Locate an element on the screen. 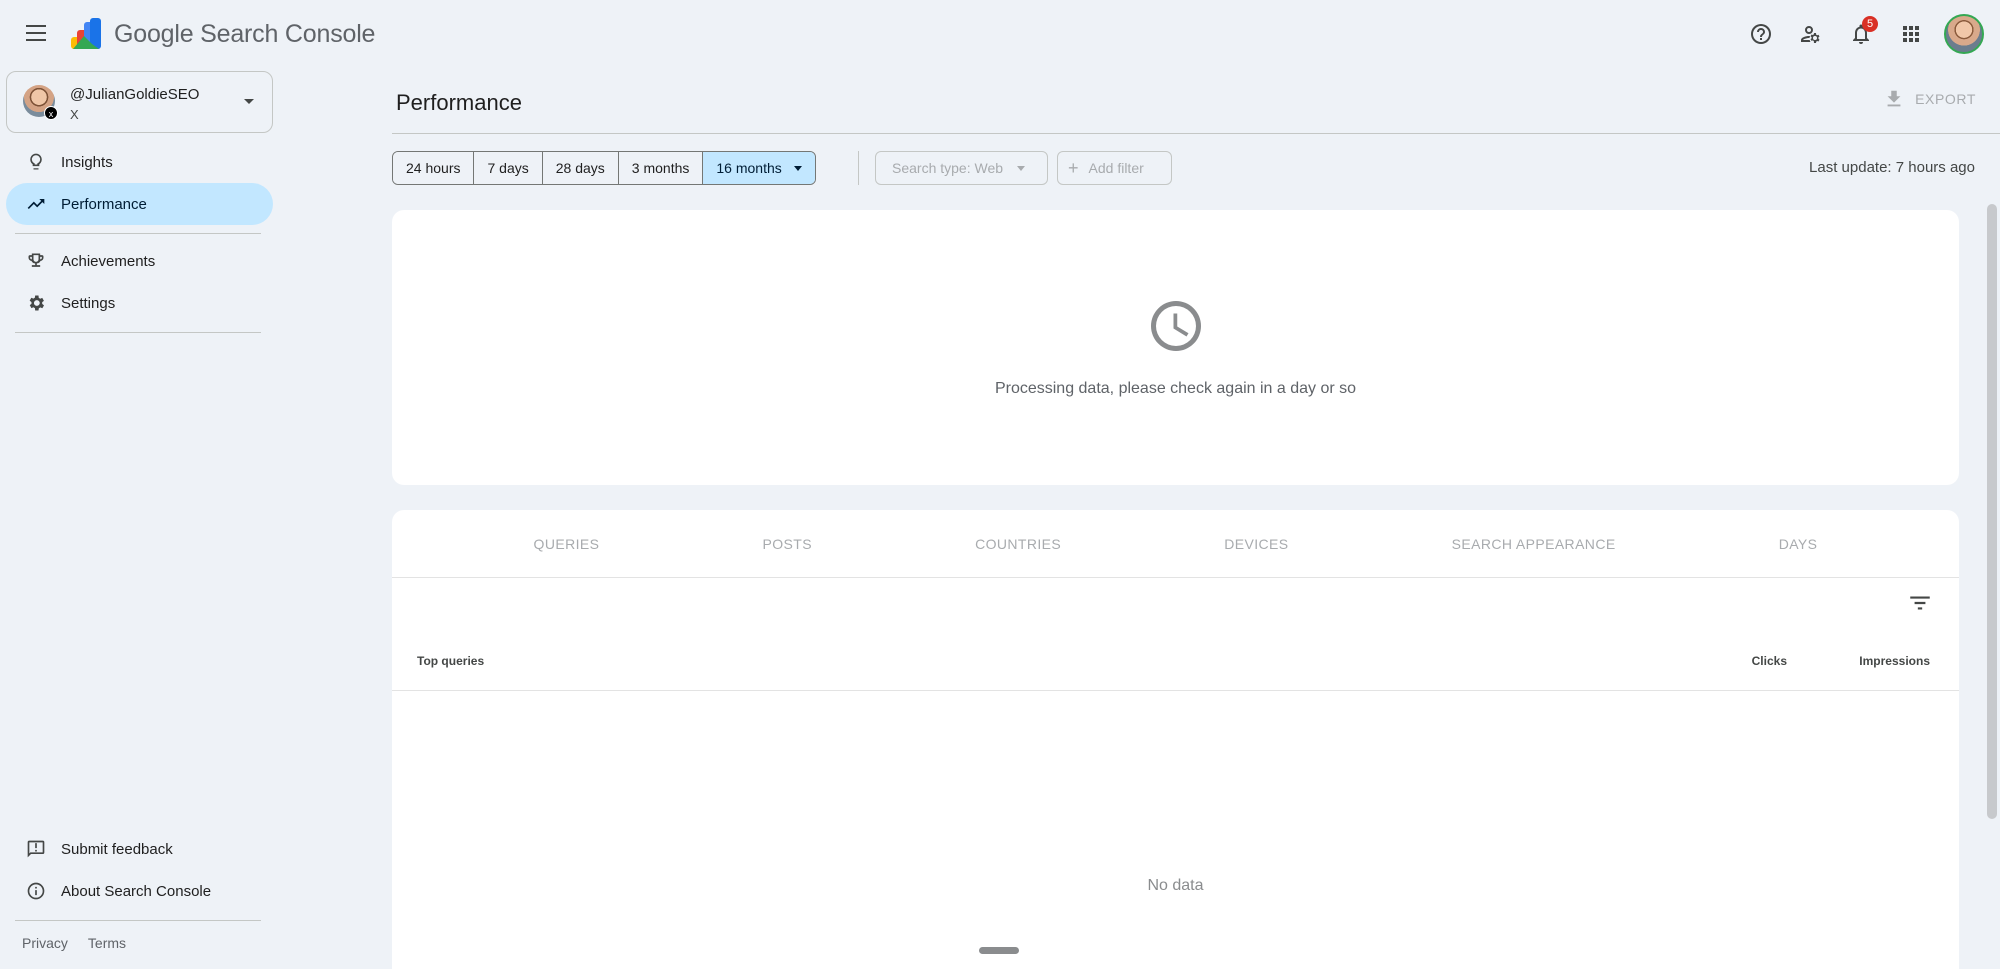 Image resolution: width=2000 pixels, height=969 pixels. apps-grid-icon is located at coordinates (1911, 34).